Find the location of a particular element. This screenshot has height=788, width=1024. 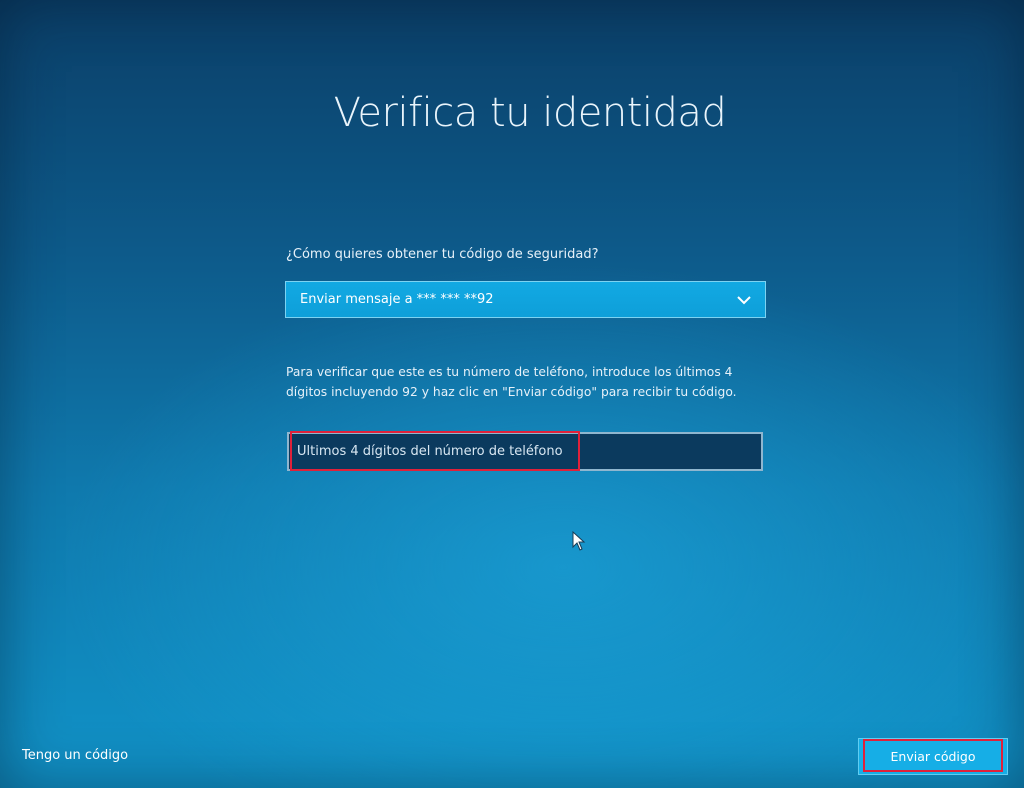

mouse-cursor-icon is located at coordinates (579, 541).